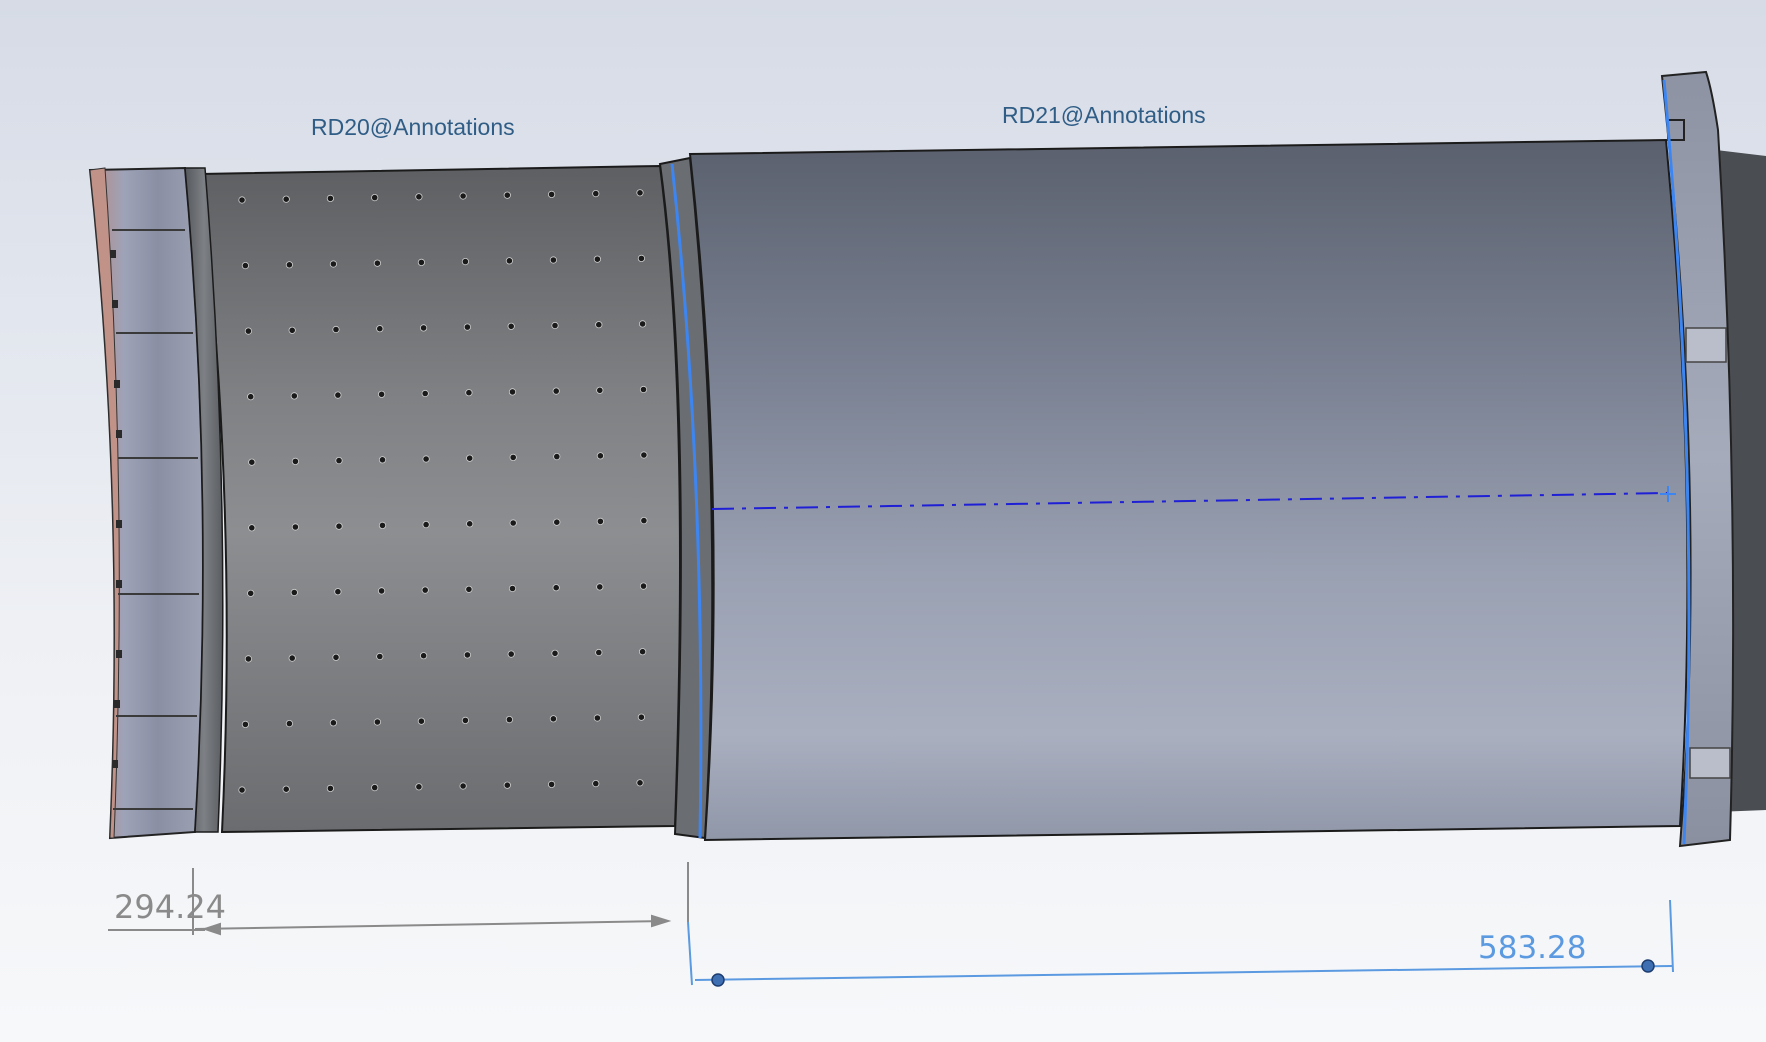 Image resolution: width=1766 pixels, height=1042 pixels. What do you see at coordinates (413, 127) in the screenshot?
I see `annotation-rd20-label: RD20@Annotations` at bounding box center [413, 127].